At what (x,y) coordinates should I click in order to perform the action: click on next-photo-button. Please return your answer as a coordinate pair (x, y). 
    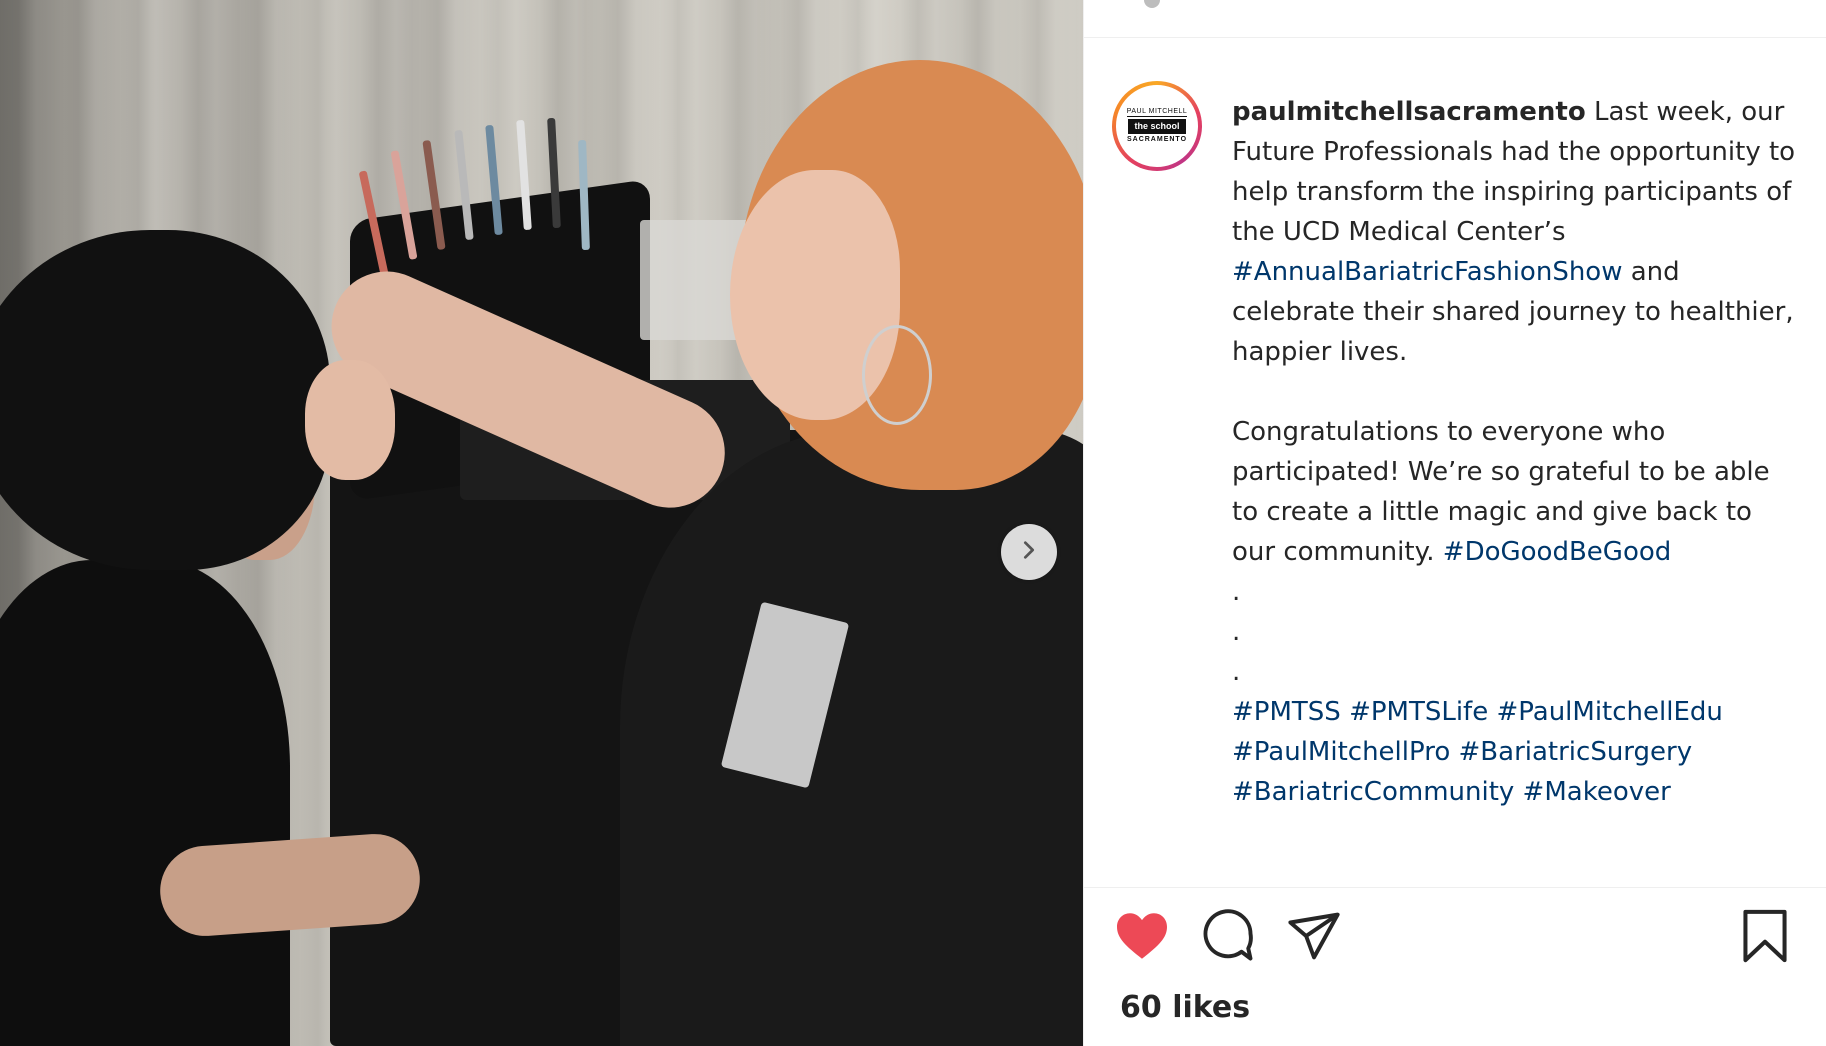
    Looking at the image, I should click on (1029, 552).